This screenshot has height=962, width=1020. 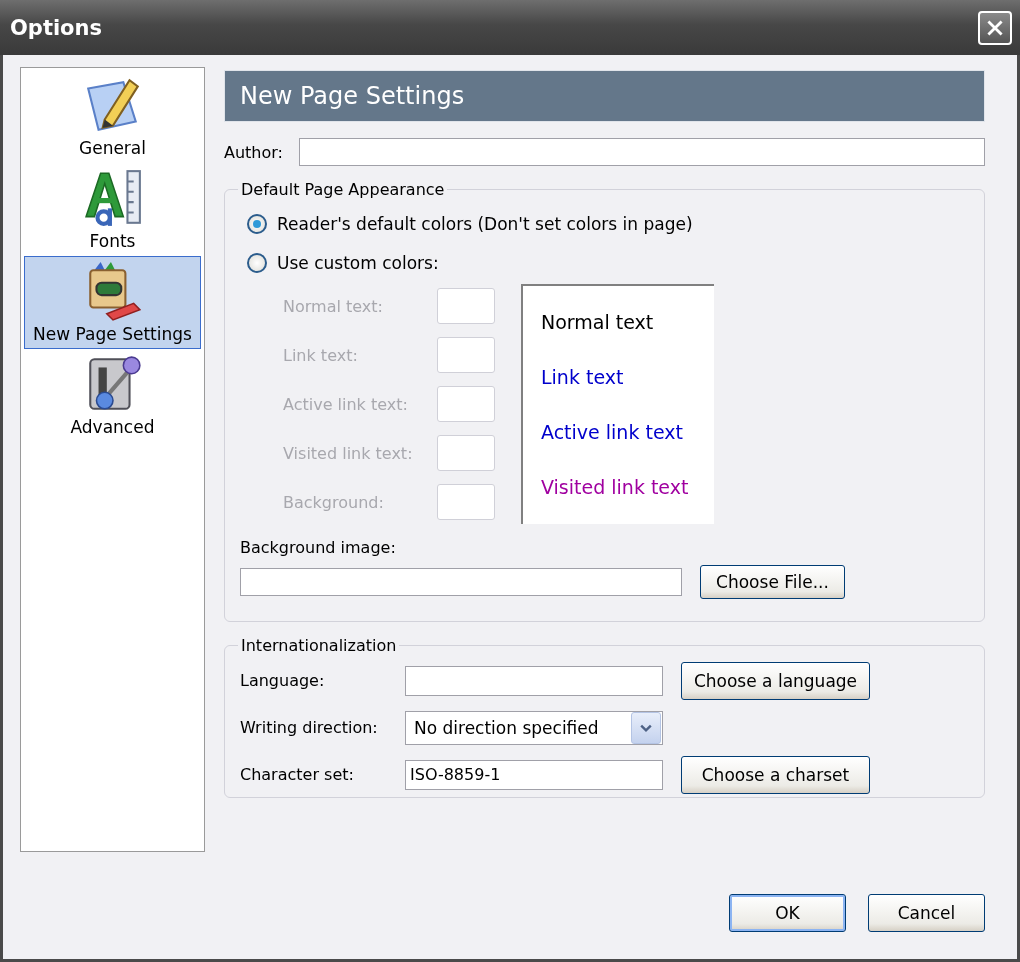 I want to click on dropdown-field: No direction specified, so click(x=534, y=727).